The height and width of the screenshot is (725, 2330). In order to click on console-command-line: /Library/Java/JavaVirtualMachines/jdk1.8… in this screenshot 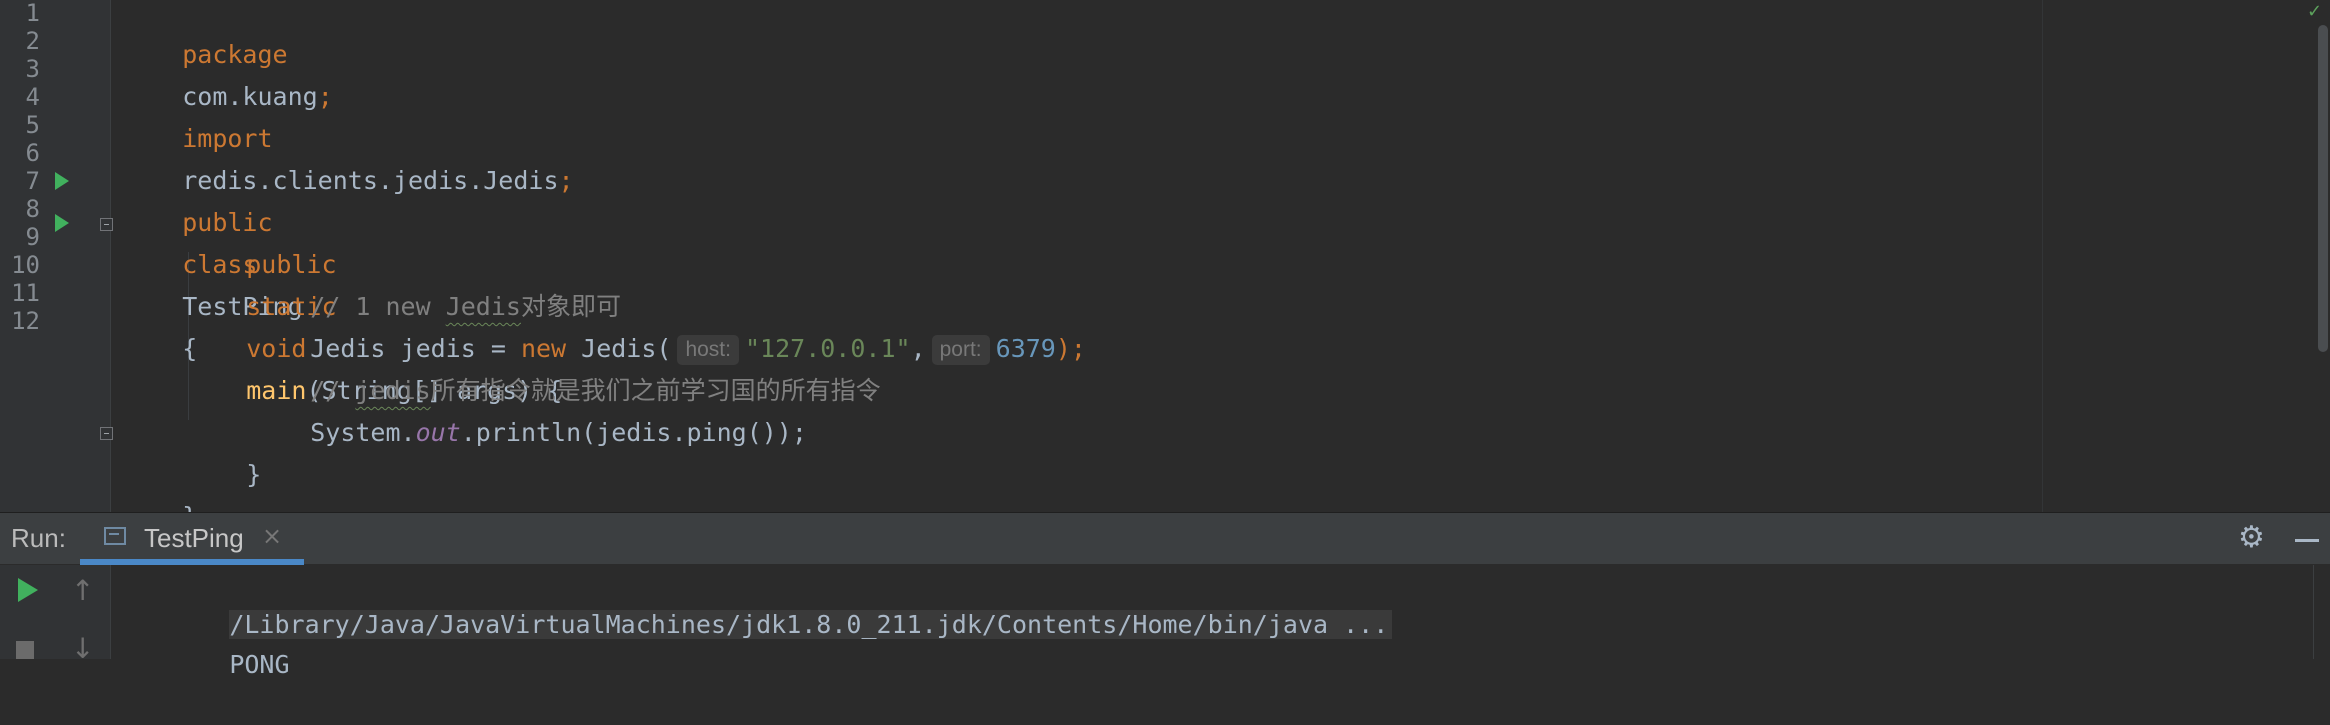, I will do `click(766, 602)`.